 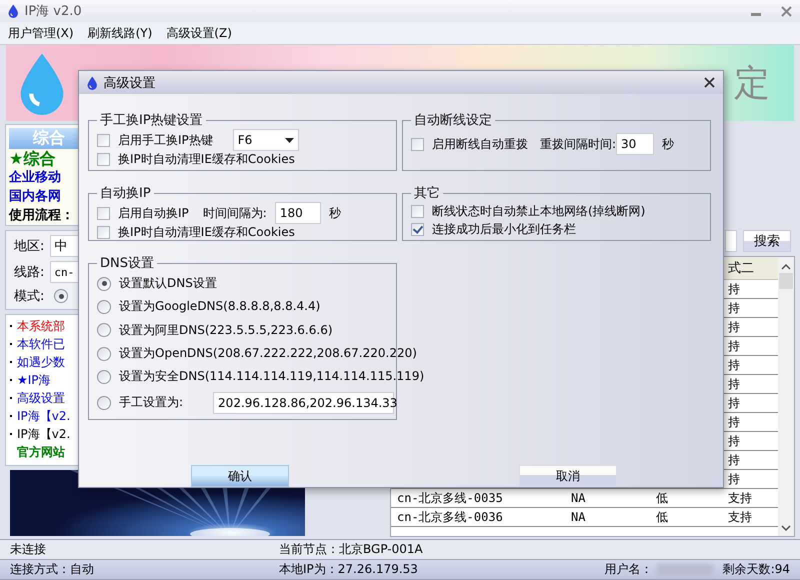 I want to click on dropdown-caret-icon, so click(x=289, y=140).